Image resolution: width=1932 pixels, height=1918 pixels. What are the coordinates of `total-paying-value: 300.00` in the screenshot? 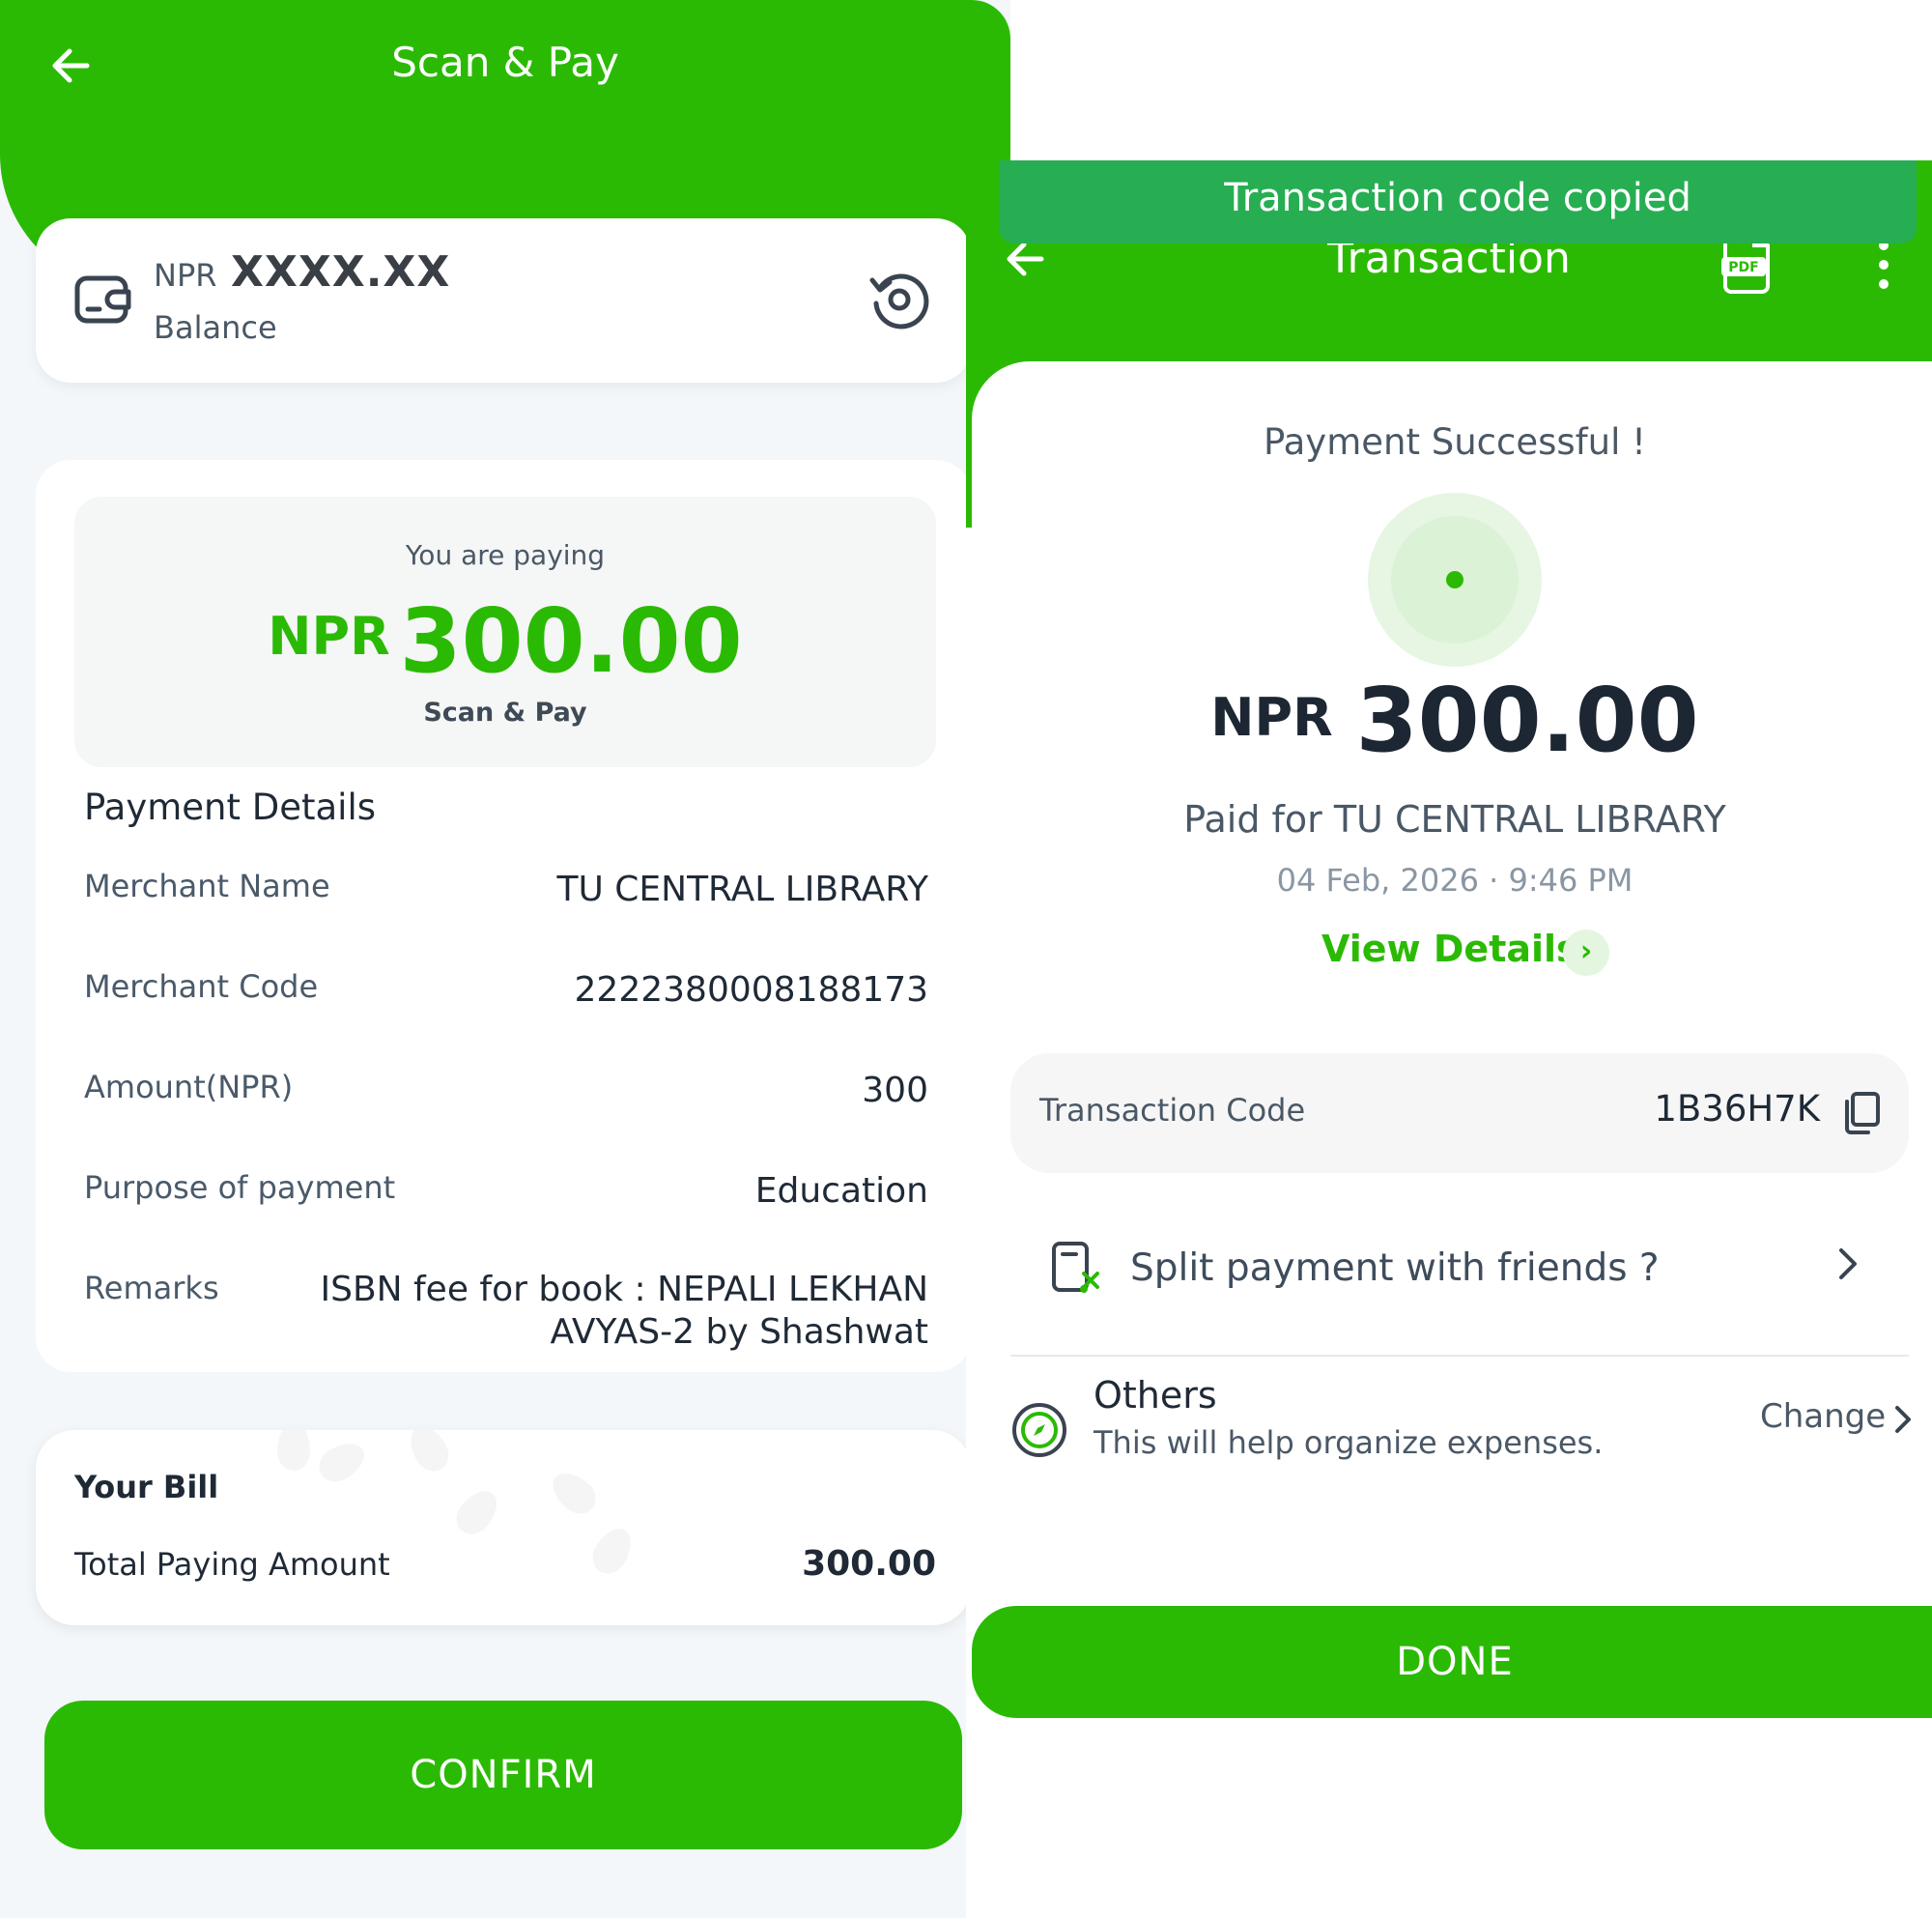 It's located at (869, 1564).